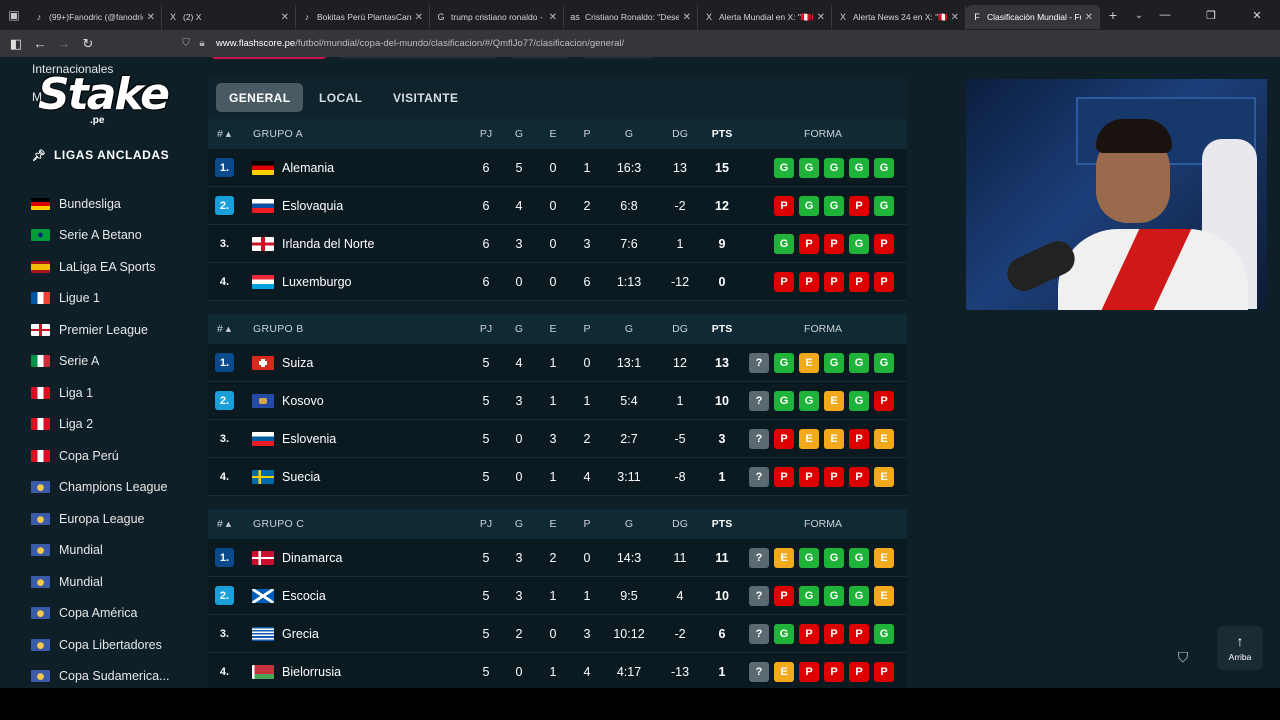  Describe the element at coordinates (311, 672) in the screenshot. I see `team-name: Bielorrusia` at that location.